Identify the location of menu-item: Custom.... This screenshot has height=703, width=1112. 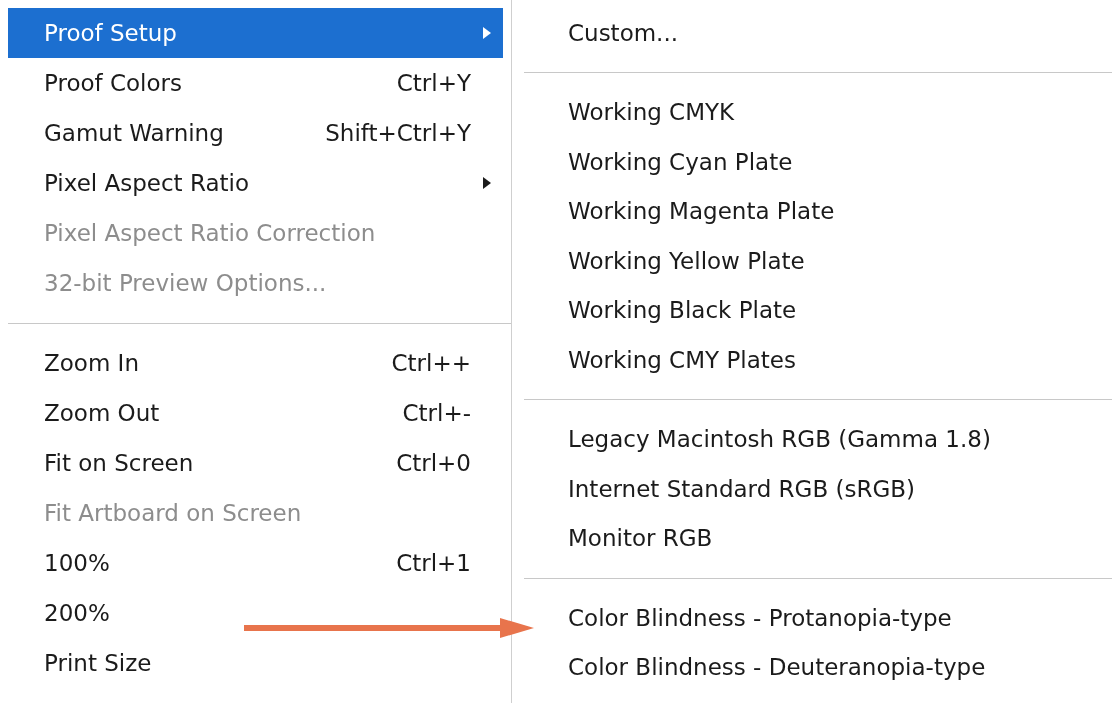
(812, 33).